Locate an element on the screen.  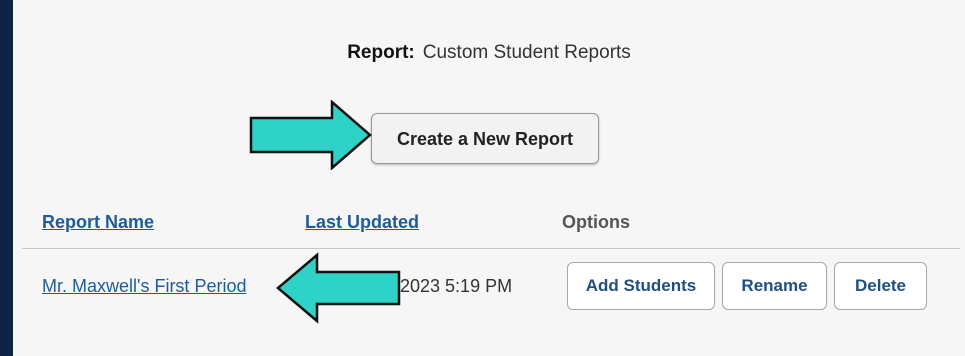
column-header-options: Options is located at coordinates (596, 222).